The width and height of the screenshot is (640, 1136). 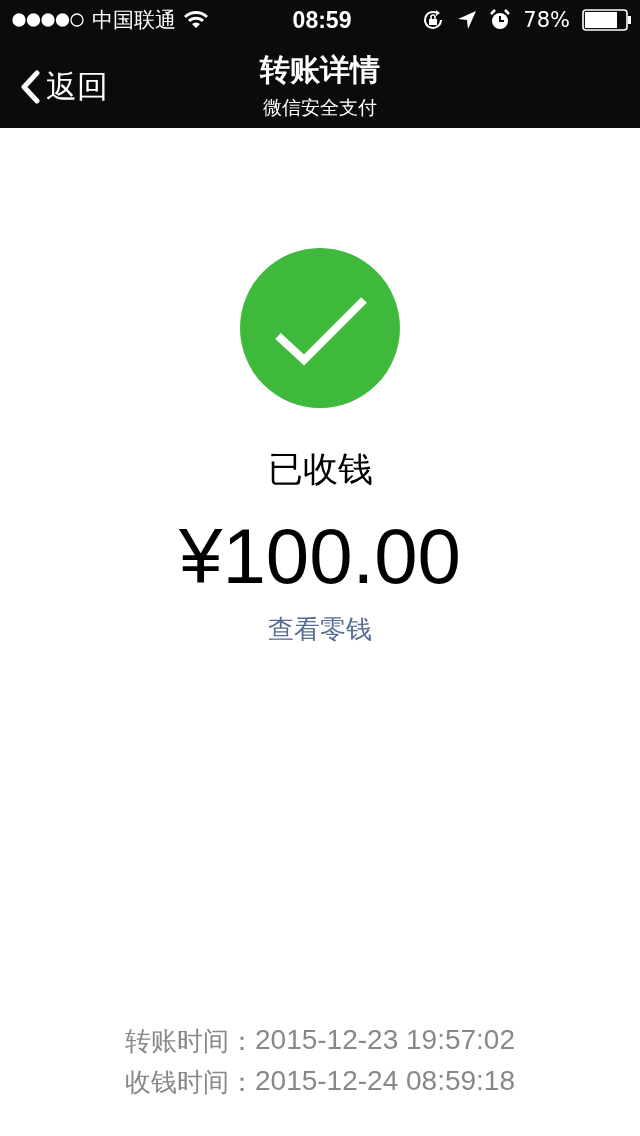 What do you see at coordinates (190, 1082) in the screenshot?
I see `time-label: 收钱时间：` at bounding box center [190, 1082].